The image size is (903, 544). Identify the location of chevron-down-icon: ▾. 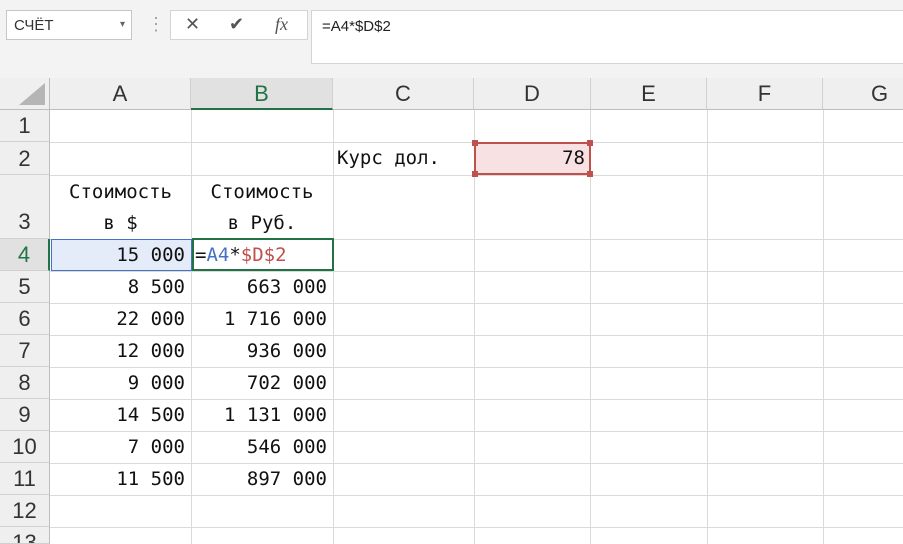
(122, 24).